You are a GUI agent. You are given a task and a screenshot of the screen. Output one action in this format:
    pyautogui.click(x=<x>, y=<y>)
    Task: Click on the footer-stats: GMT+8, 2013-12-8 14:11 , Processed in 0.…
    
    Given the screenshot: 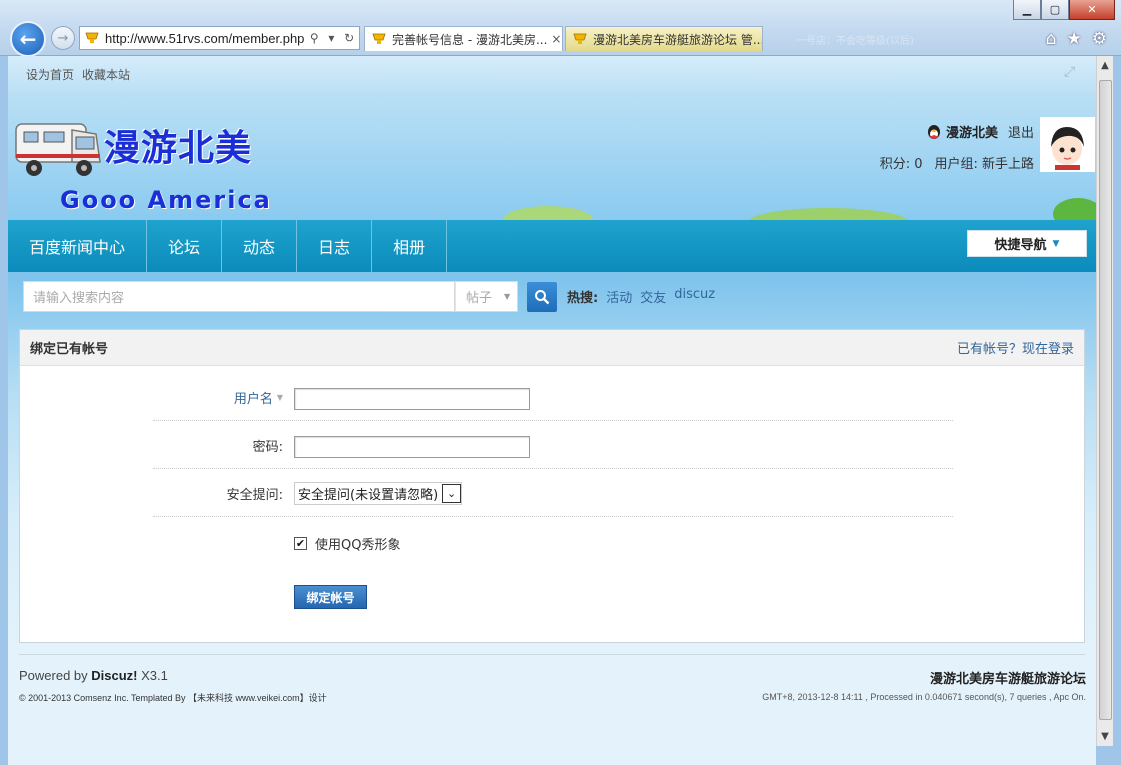 What is the action you would take?
    pyautogui.click(x=924, y=697)
    